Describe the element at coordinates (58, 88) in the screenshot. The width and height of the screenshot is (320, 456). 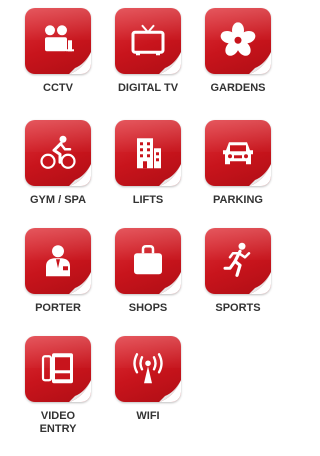
I see `amenity-label: CCTV` at that location.